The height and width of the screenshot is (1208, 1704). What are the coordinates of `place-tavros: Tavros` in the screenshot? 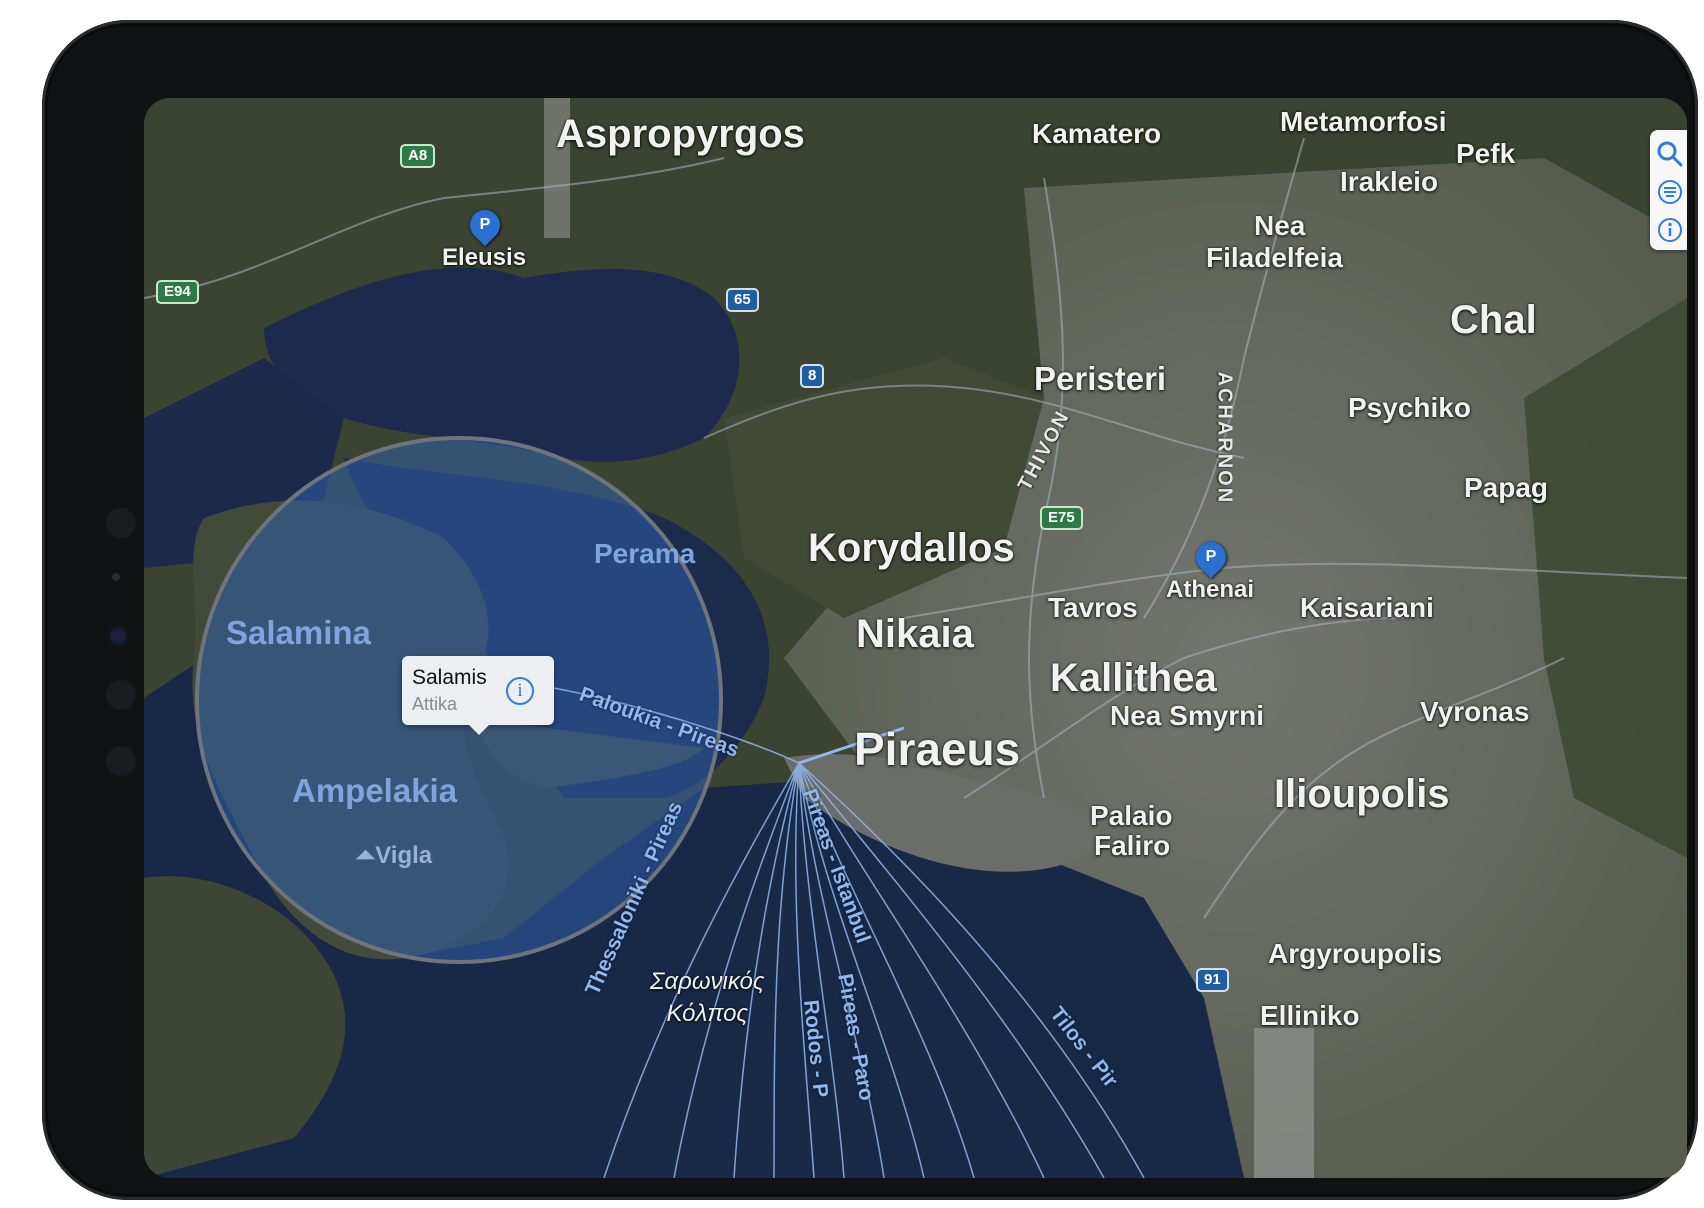 It's located at (1093, 608).